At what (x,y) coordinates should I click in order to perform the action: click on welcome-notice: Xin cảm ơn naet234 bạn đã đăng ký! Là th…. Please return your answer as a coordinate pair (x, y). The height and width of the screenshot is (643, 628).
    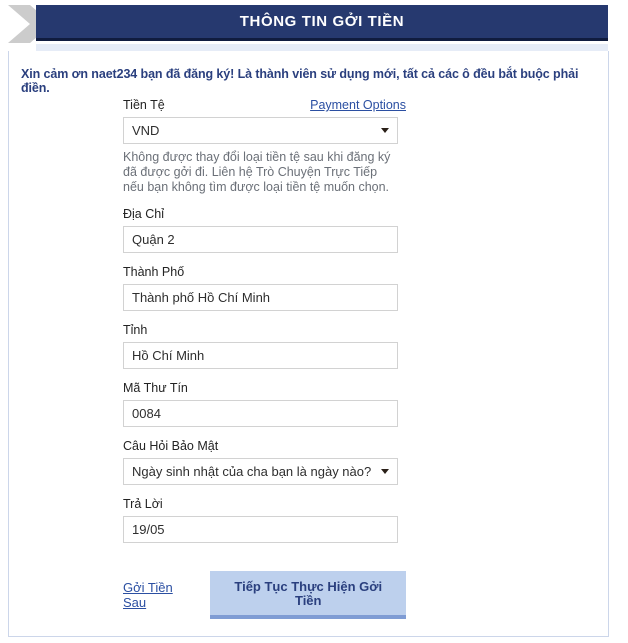
    Looking at the image, I should click on (300, 81).